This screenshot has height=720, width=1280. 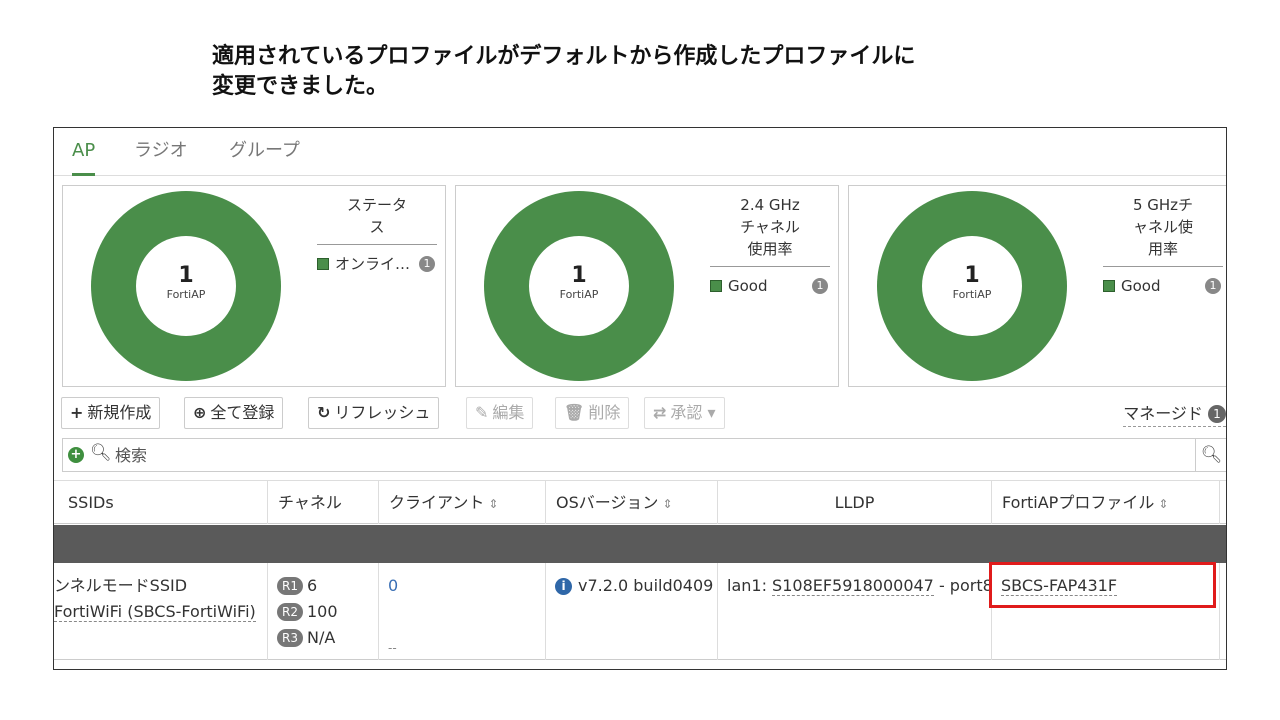 I want to click on legend-item-online: オンライ… 1, so click(x=377, y=264).